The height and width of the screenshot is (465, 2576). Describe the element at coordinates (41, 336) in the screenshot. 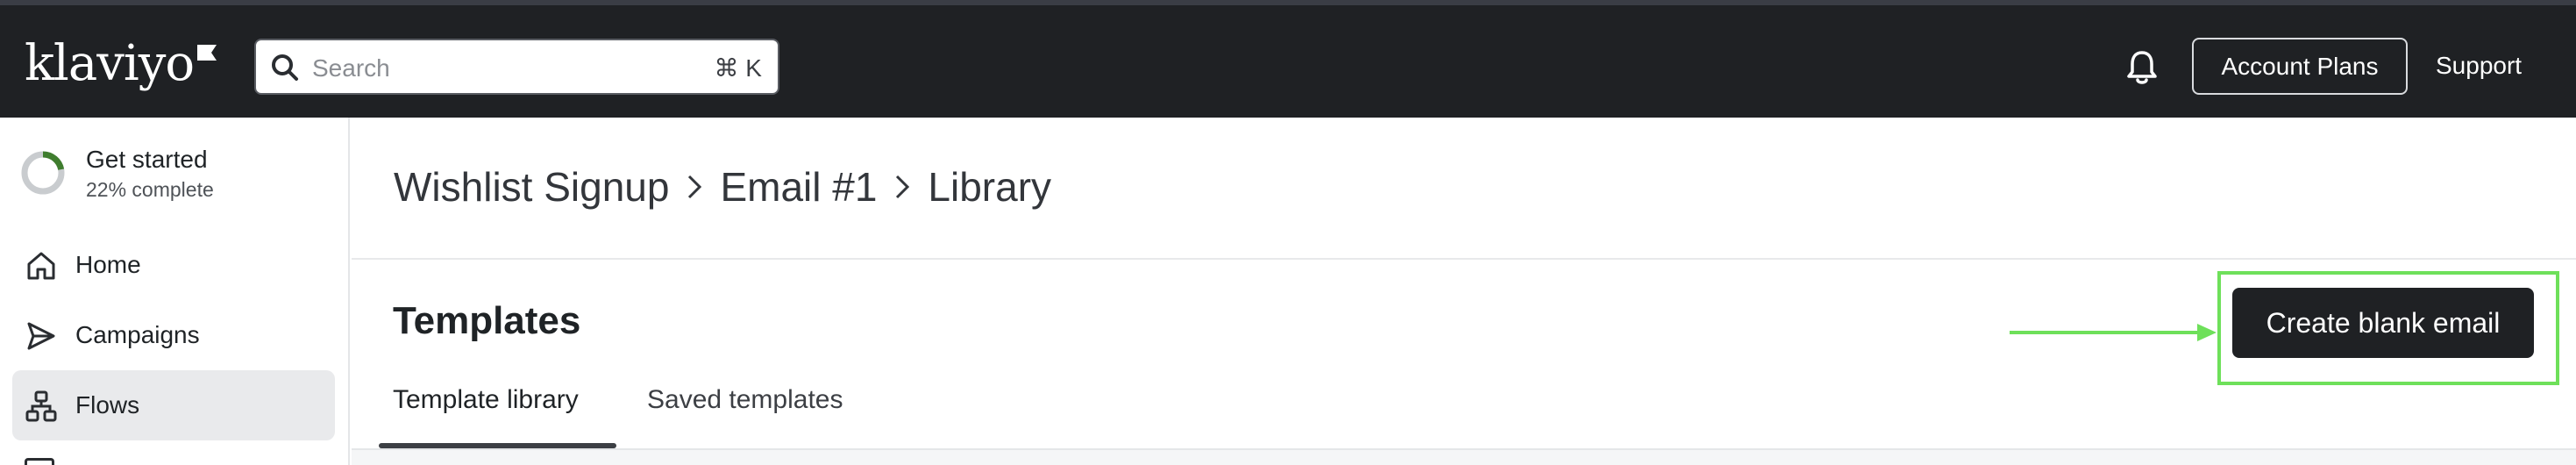

I see `send-icon` at that location.